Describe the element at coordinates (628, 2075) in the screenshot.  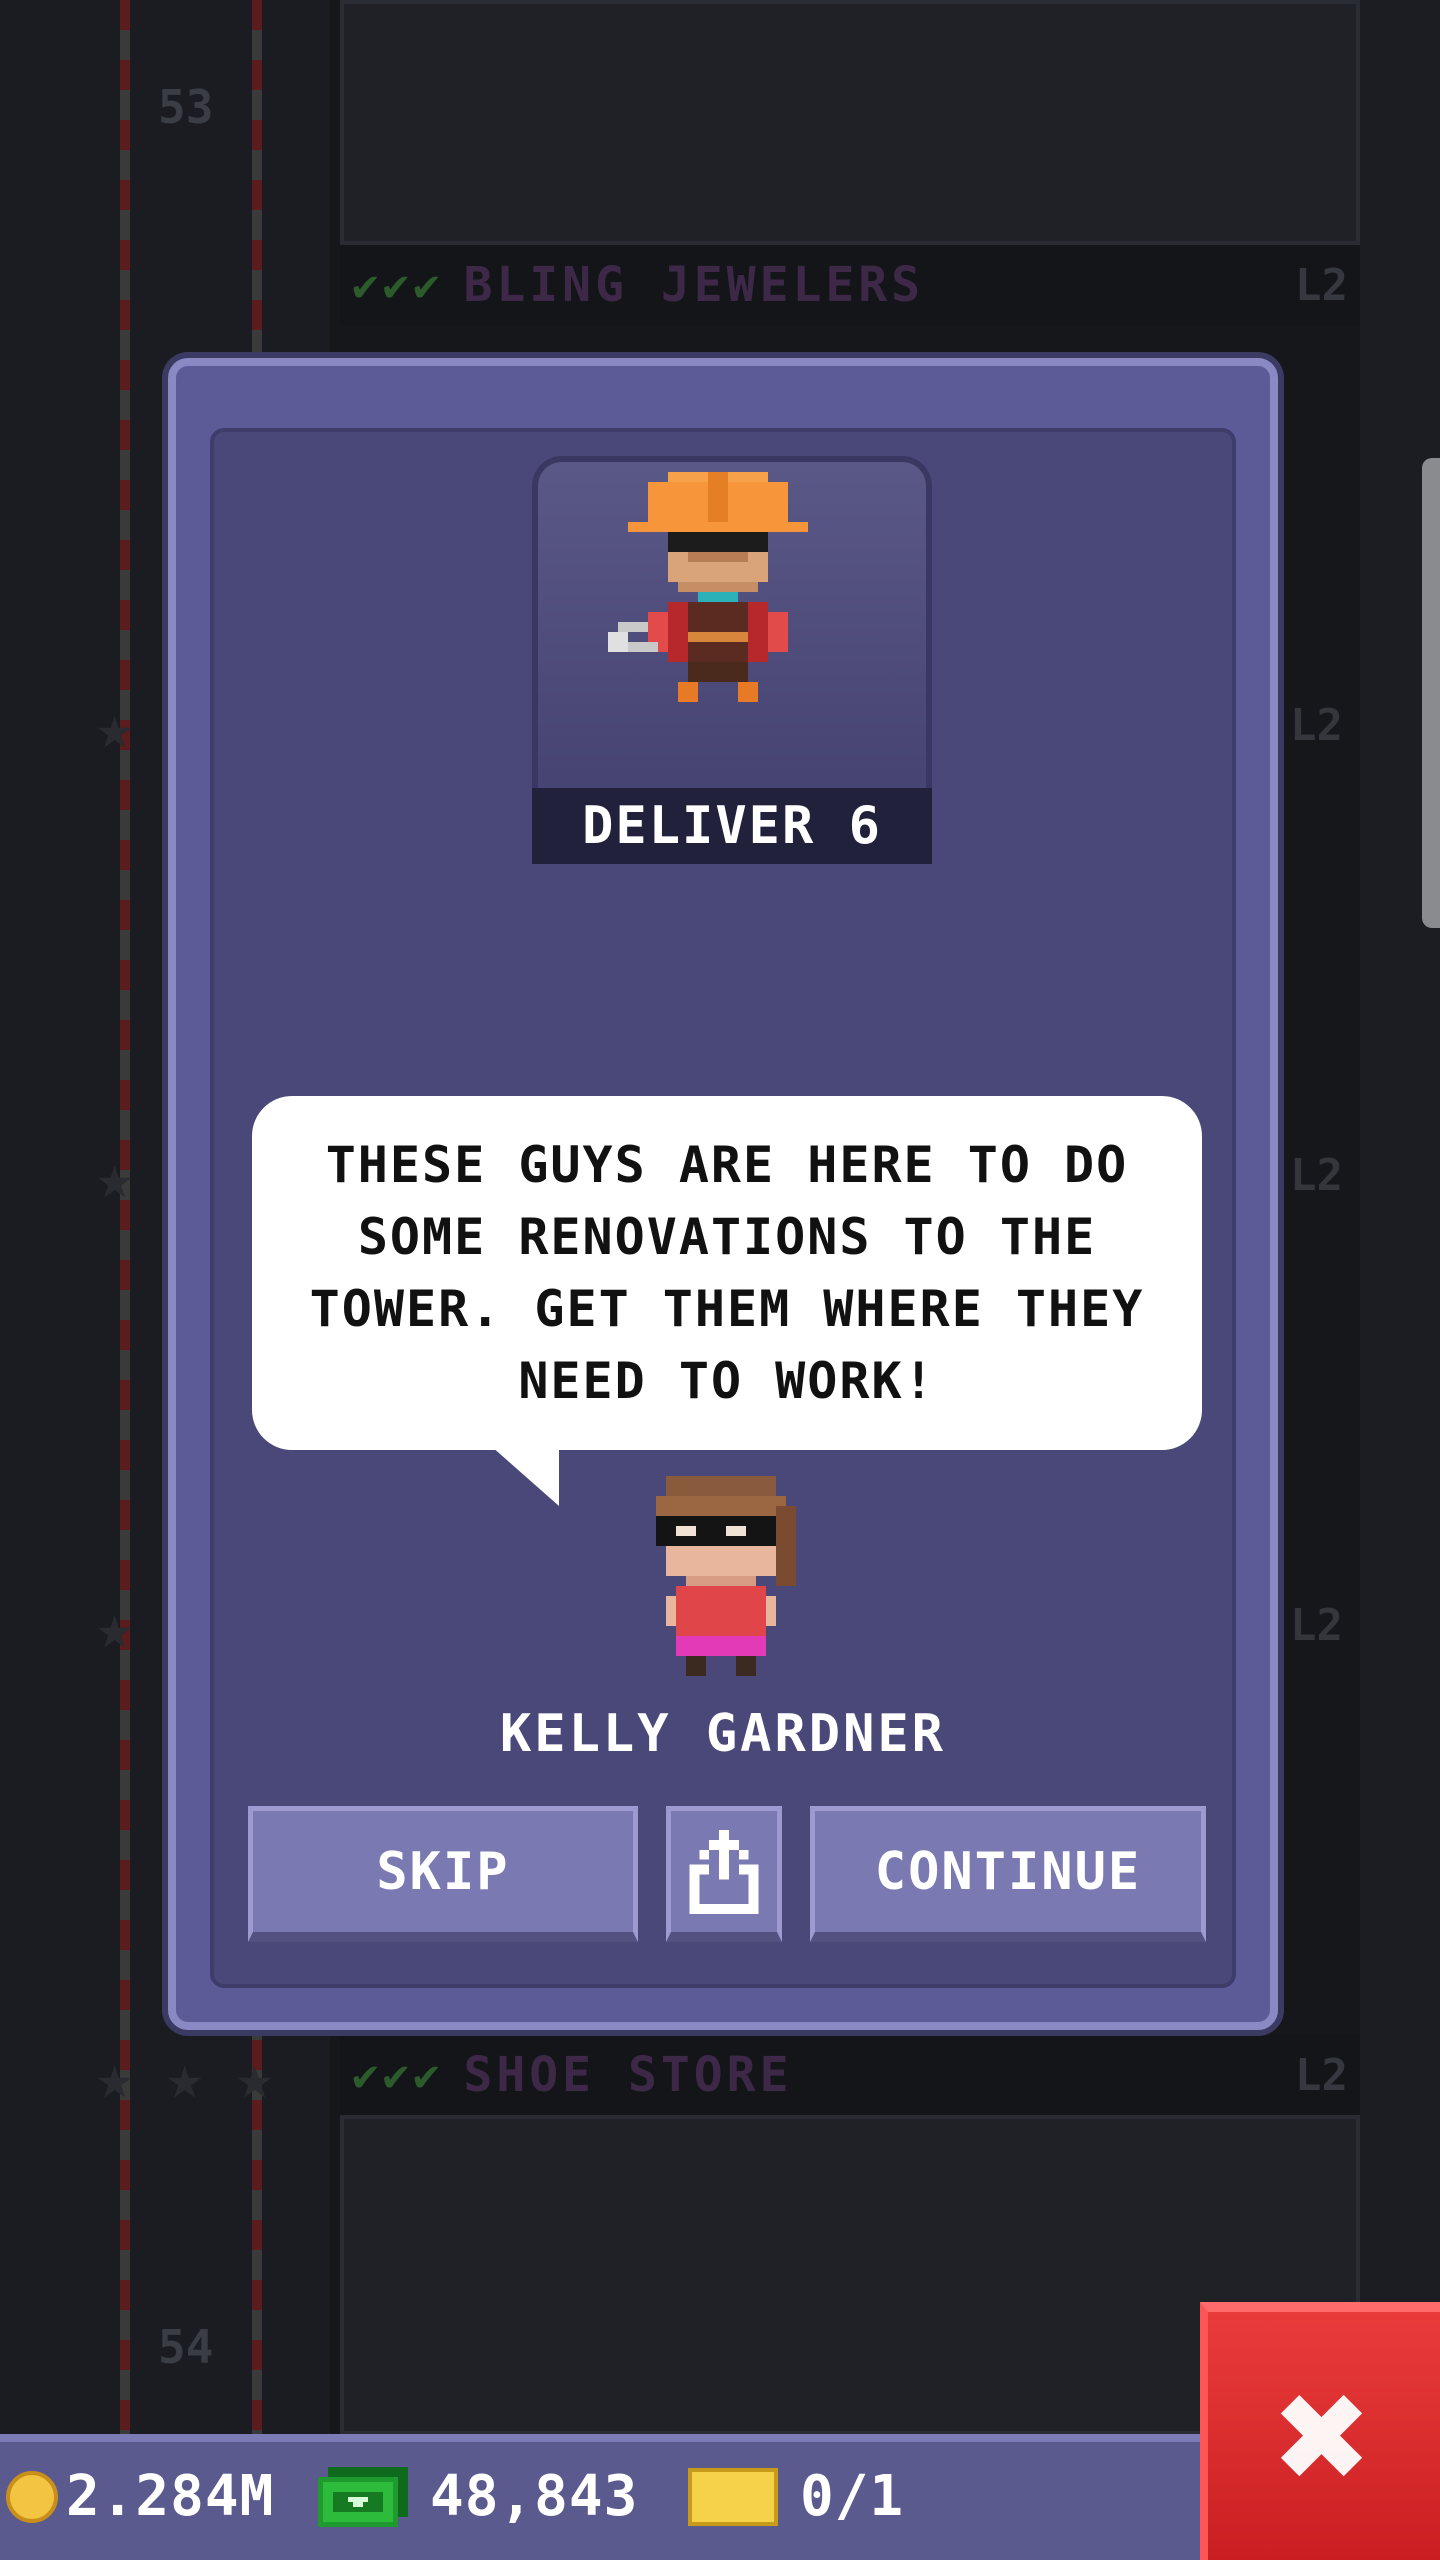
I see `floor-name: SHOE STORE` at that location.